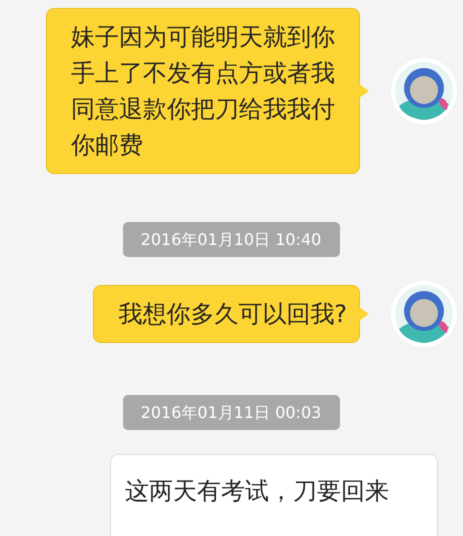 The height and width of the screenshot is (536, 463). What do you see at coordinates (226, 314) in the screenshot?
I see `message-bubble: 我想你多久可以回我?` at bounding box center [226, 314].